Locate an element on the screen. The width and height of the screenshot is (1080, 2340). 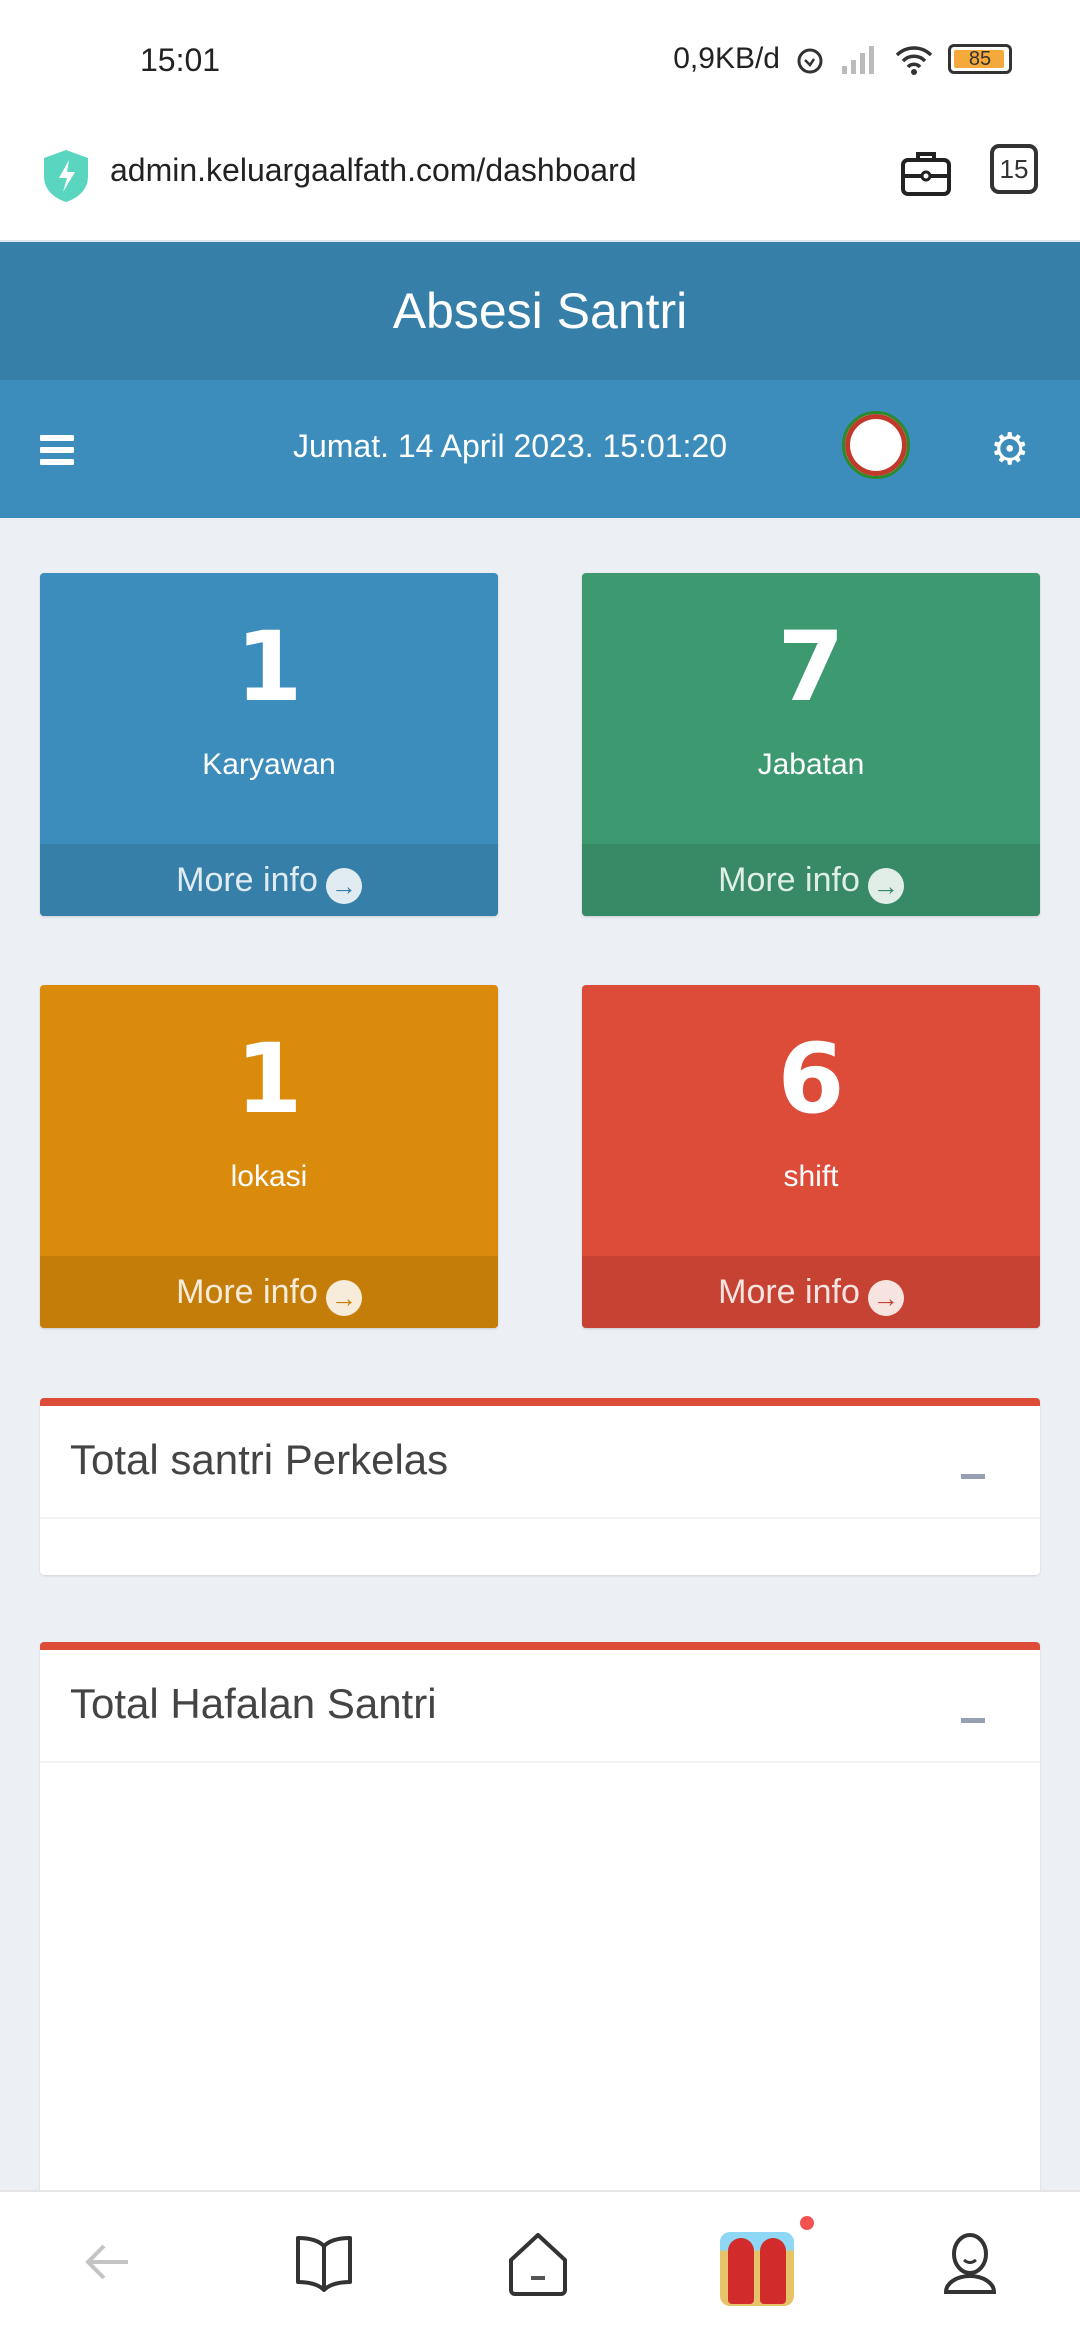
shield-bolt-icon is located at coordinates (66, 176).